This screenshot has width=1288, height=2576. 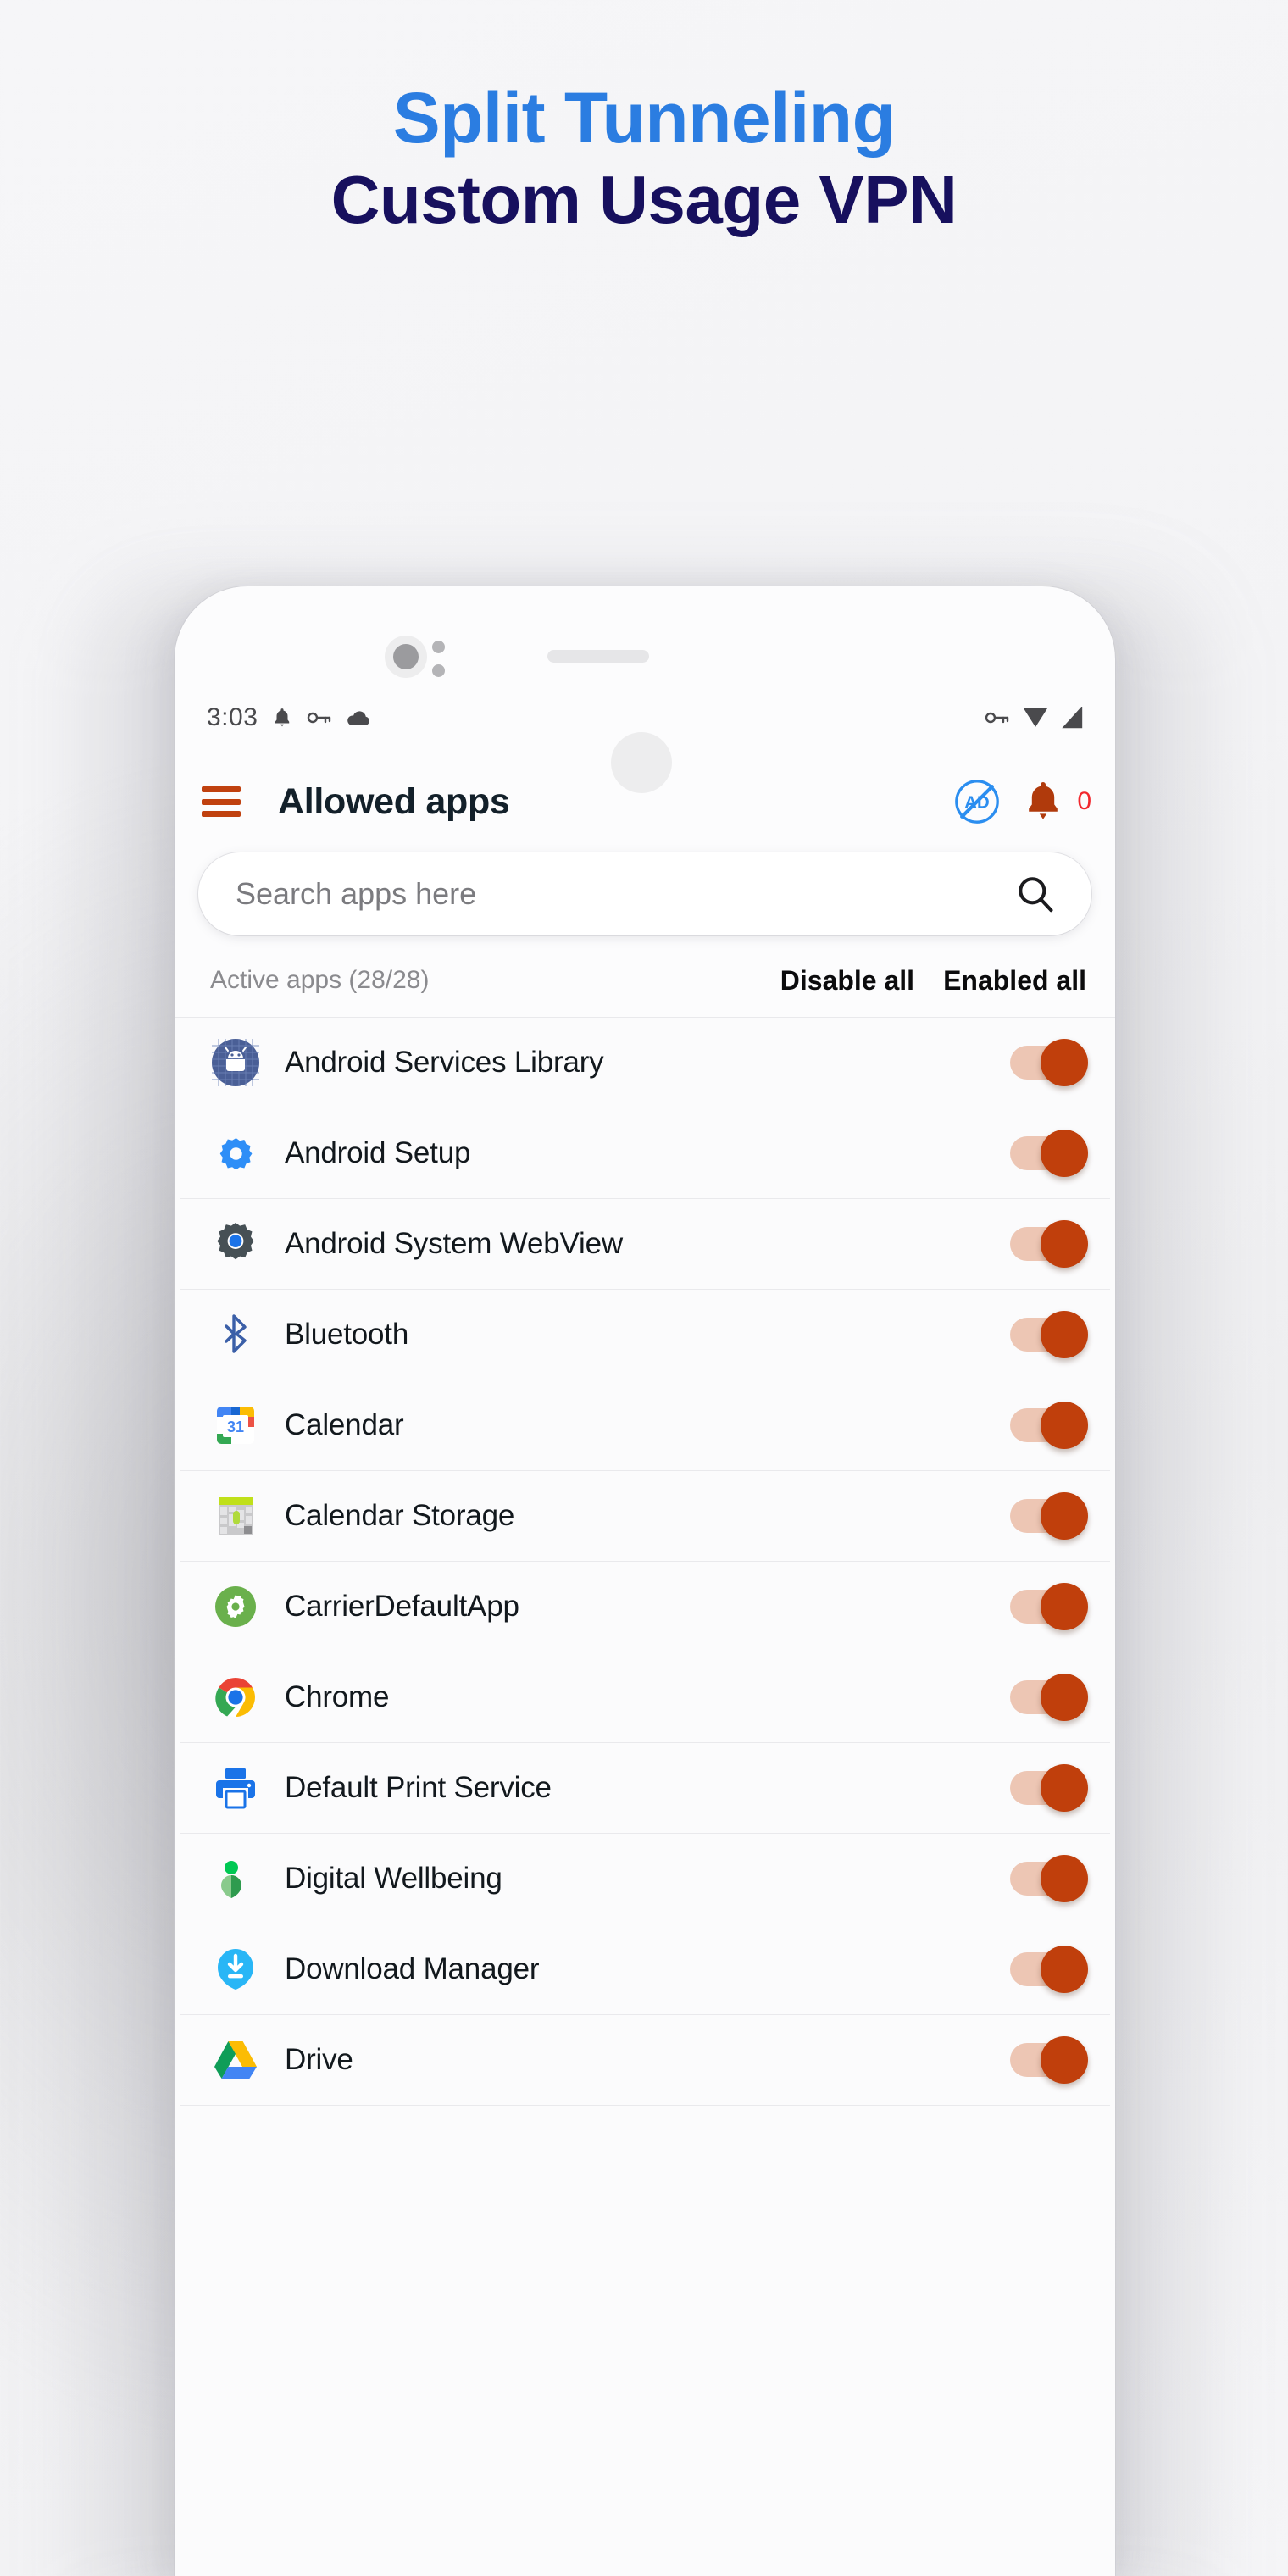 What do you see at coordinates (645, 1244) in the screenshot?
I see `app-list-row: Android System WebView` at bounding box center [645, 1244].